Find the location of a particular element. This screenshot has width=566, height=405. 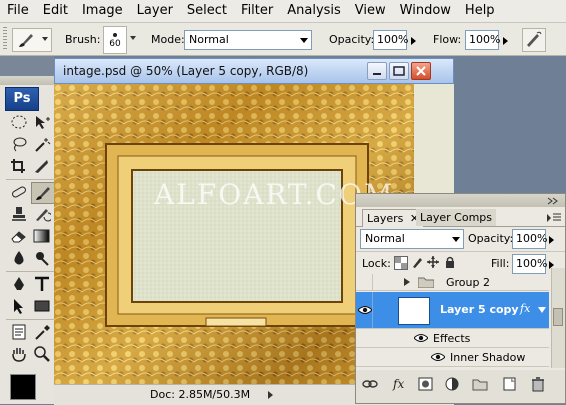

tool-preset-picker is located at coordinates (32, 40).